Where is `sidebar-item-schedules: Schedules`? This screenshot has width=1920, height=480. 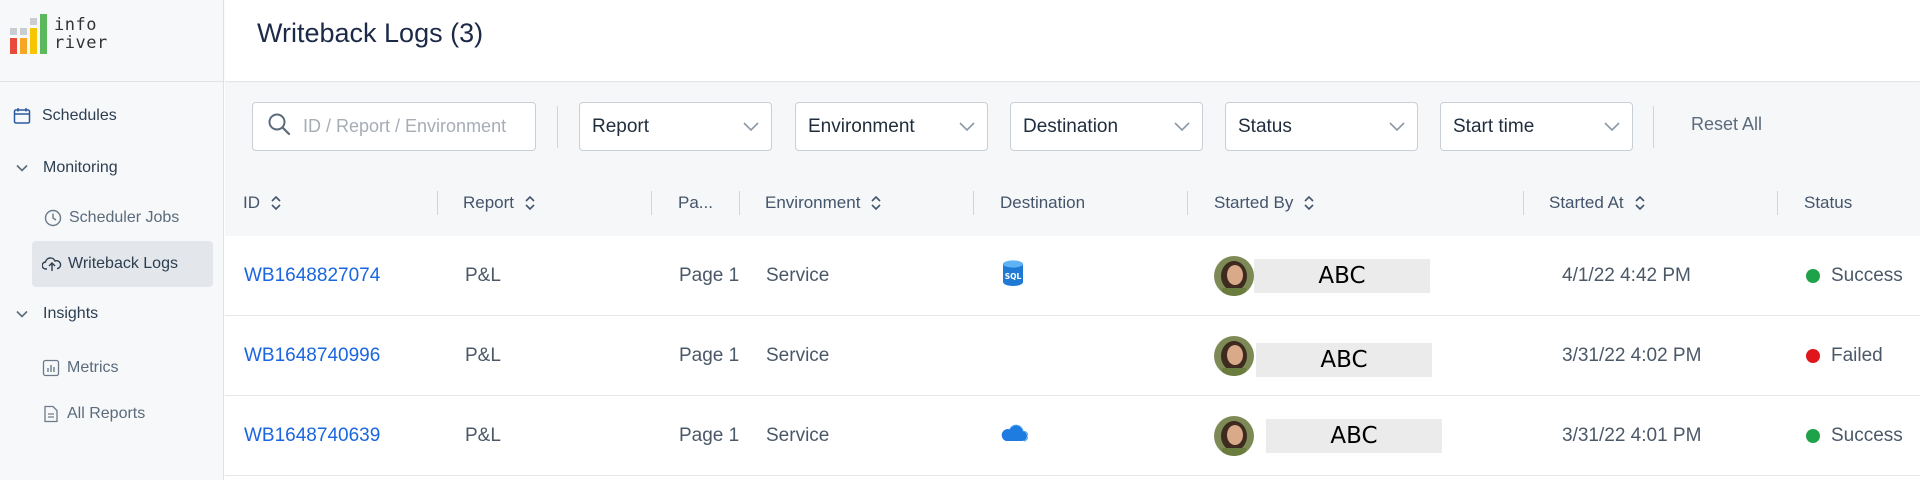 sidebar-item-schedules: Schedules is located at coordinates (64, 116).